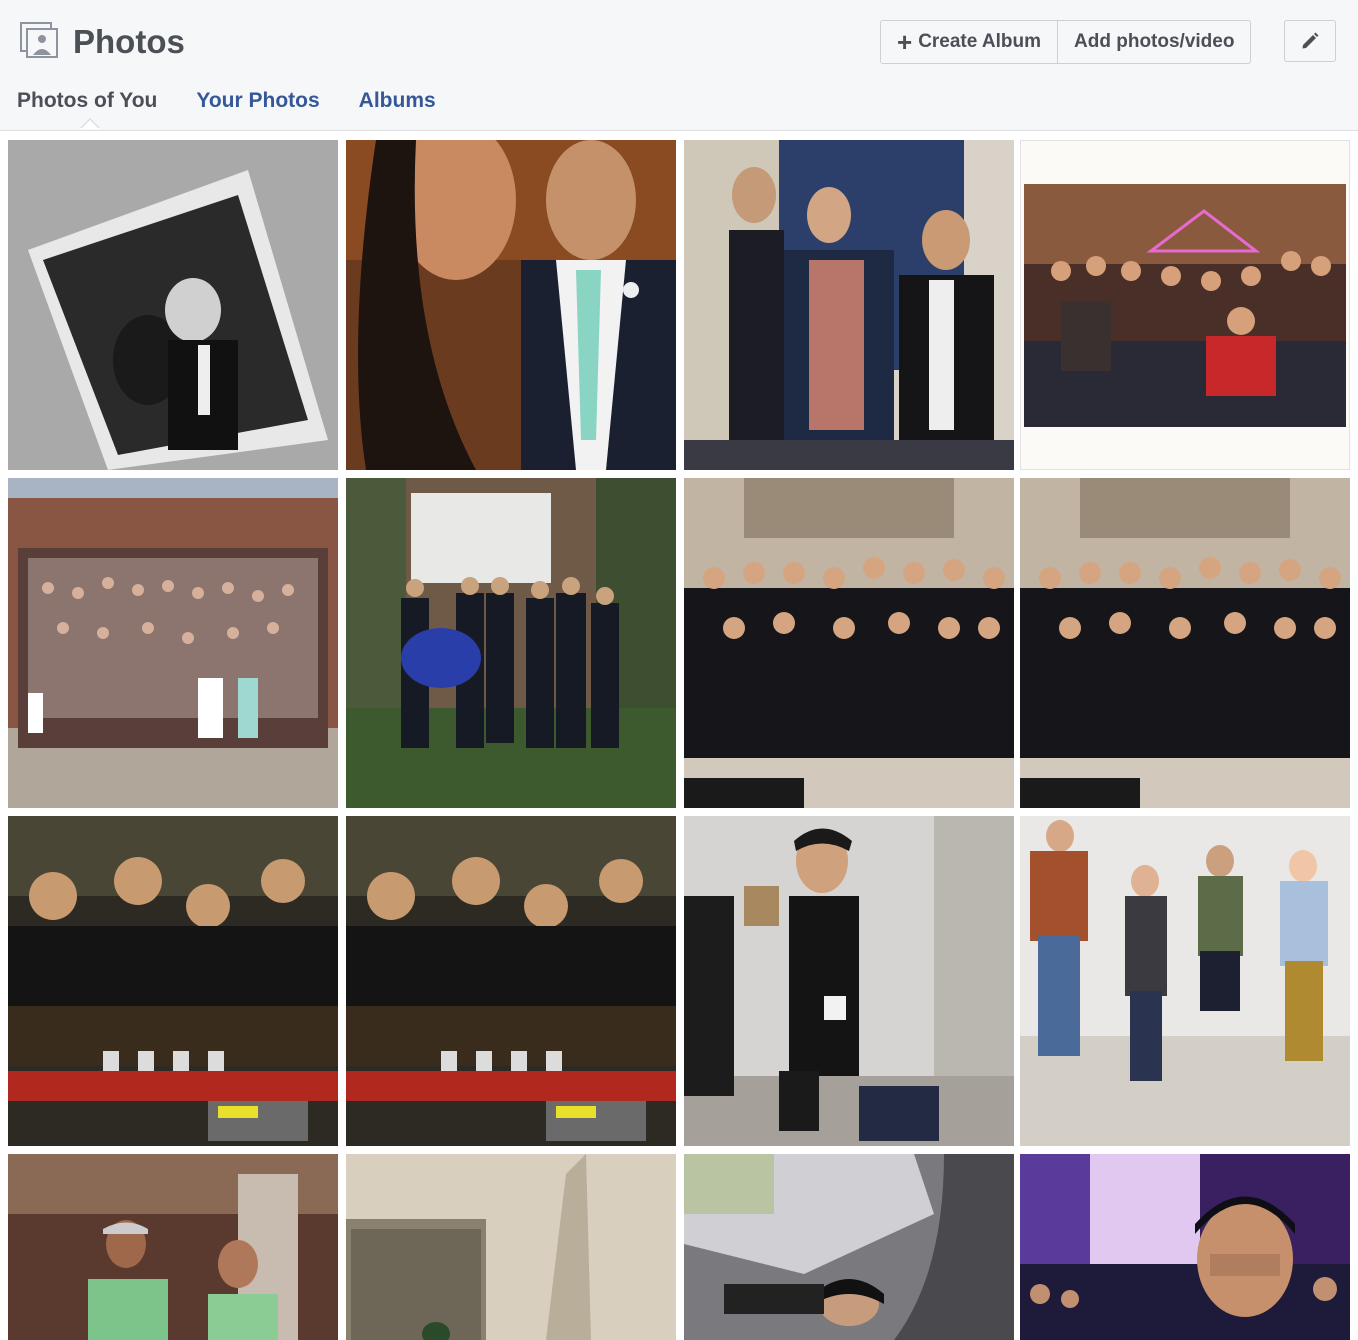 The width and height of the screenshot is (1358, 1340). I want to click on photo-tabs: Photos of You Your Photos Albums, so click(246, 107).